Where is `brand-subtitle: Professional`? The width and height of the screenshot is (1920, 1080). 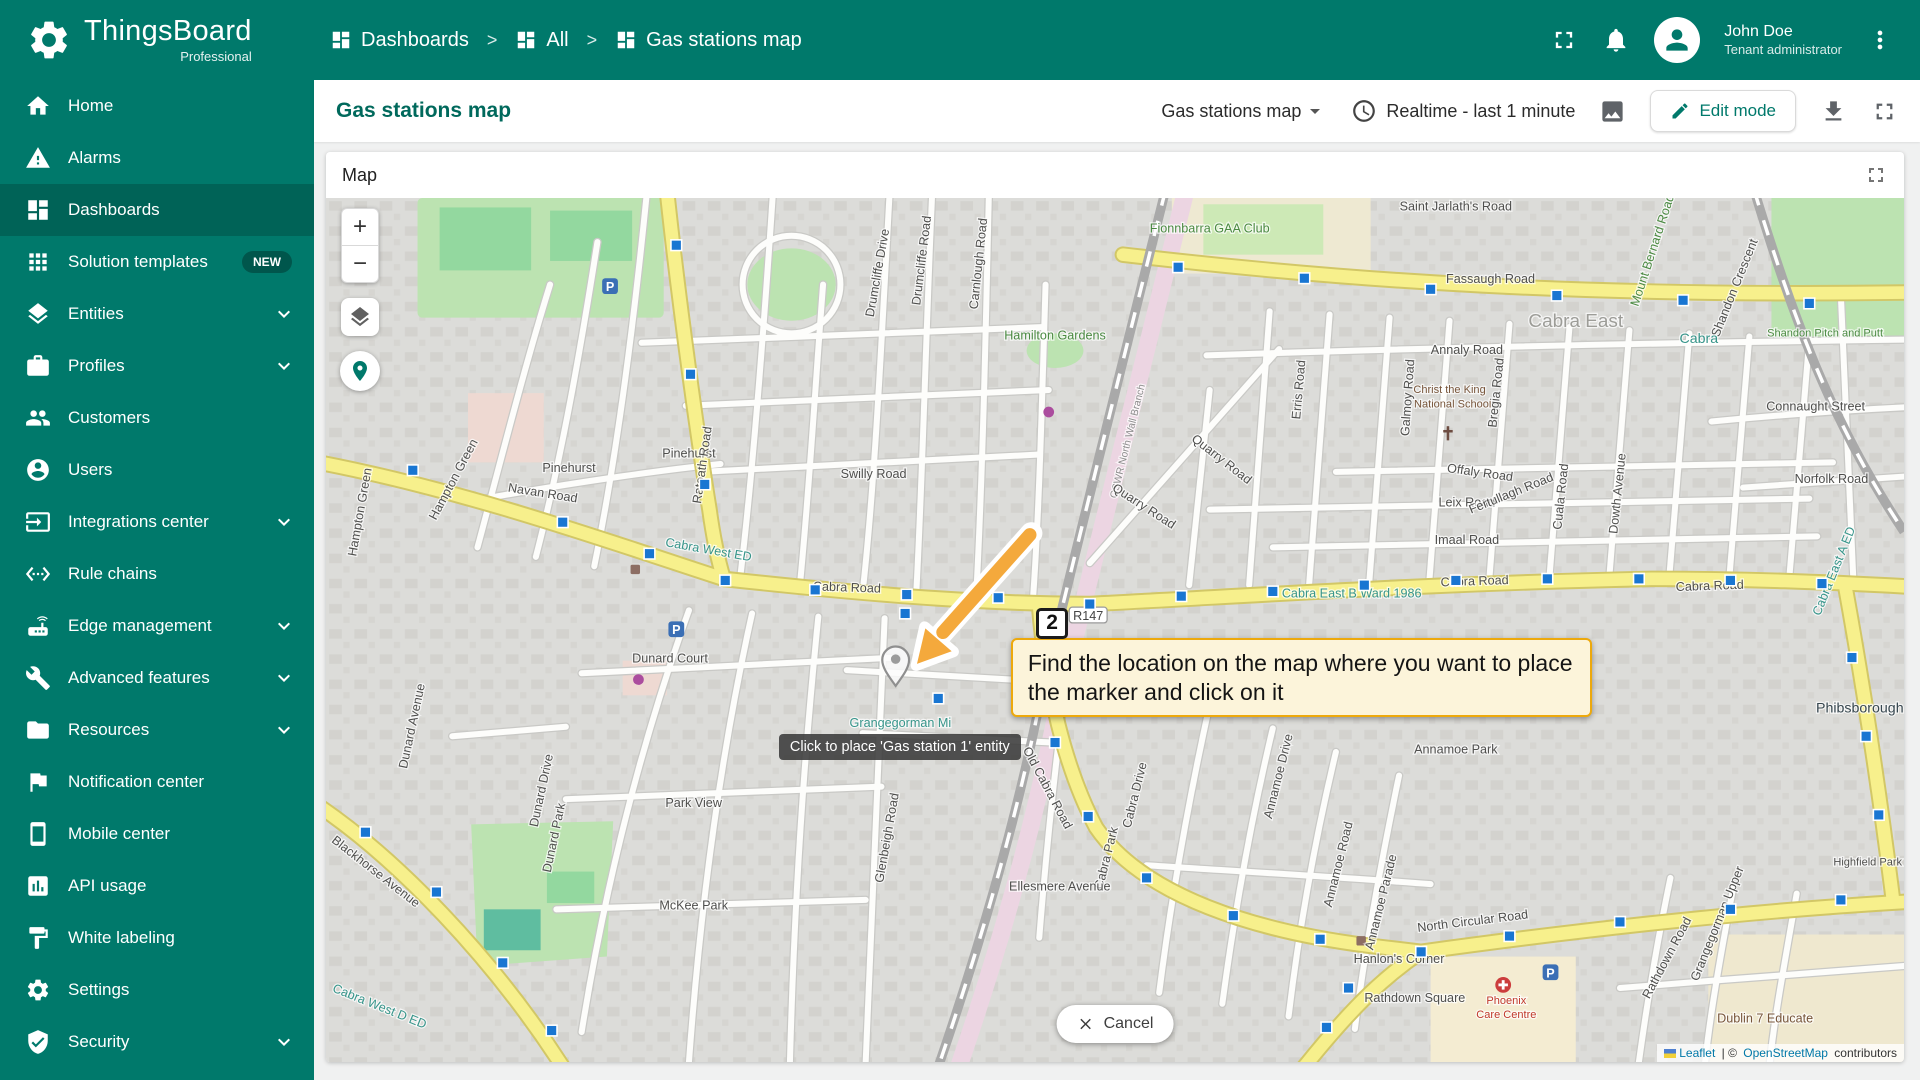
brand-subtitle: Professional is located at coordinates (216, 56).